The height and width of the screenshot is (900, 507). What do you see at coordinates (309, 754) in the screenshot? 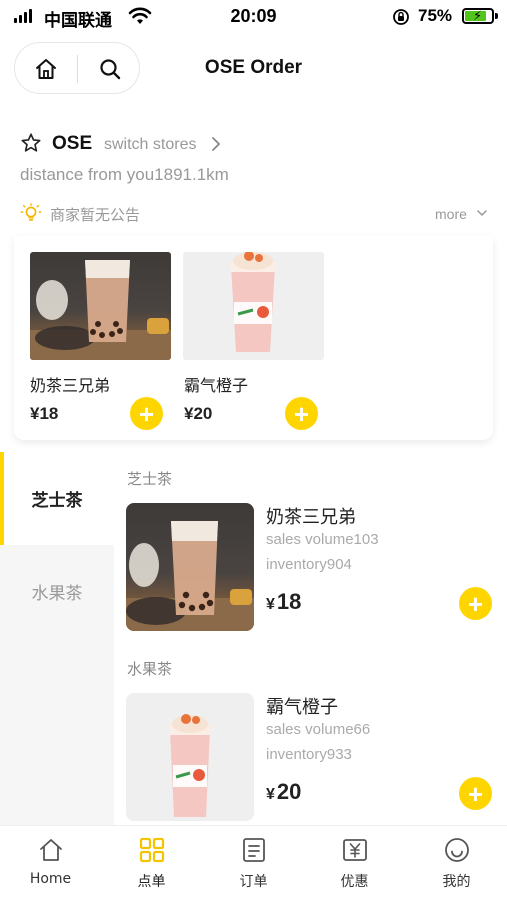
I see `product-inventory: inventory933` at bounding box center [309, 754].